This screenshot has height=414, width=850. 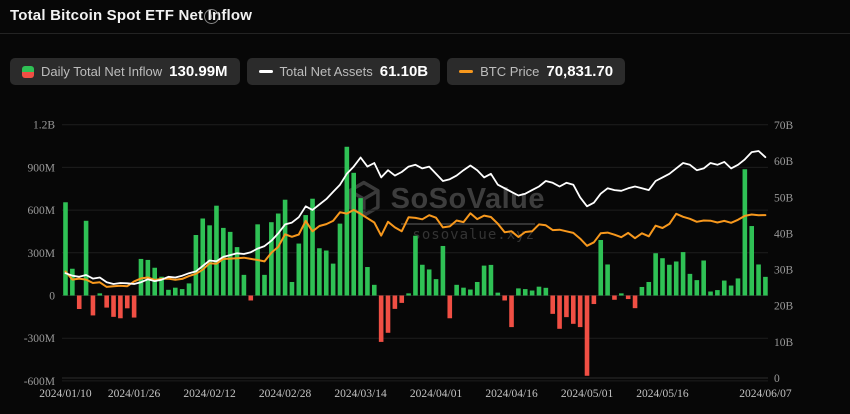 What do you see at coordinates (662, 394) in the screenshot?
I see `x-axis-tick: 2024/05/16` at bounding box center [662, 394].